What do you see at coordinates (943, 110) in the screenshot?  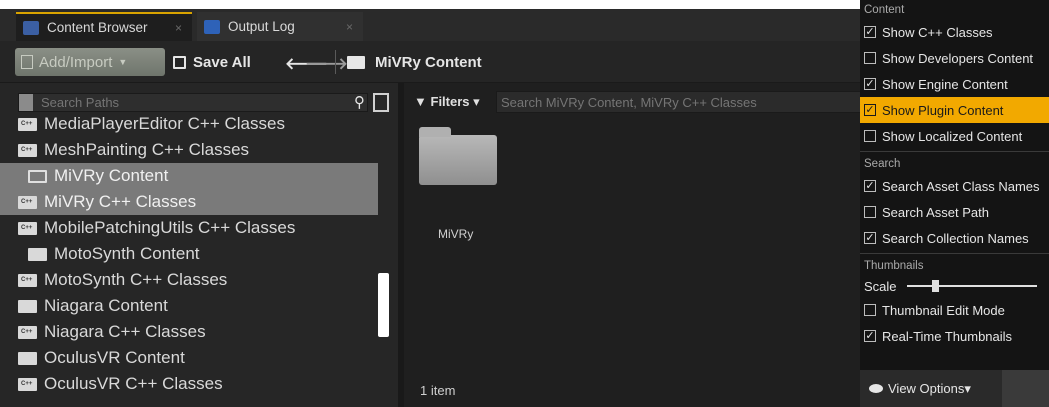 I see `menu-item-label: Show Plugin Content` at bounding box center [943, 110].